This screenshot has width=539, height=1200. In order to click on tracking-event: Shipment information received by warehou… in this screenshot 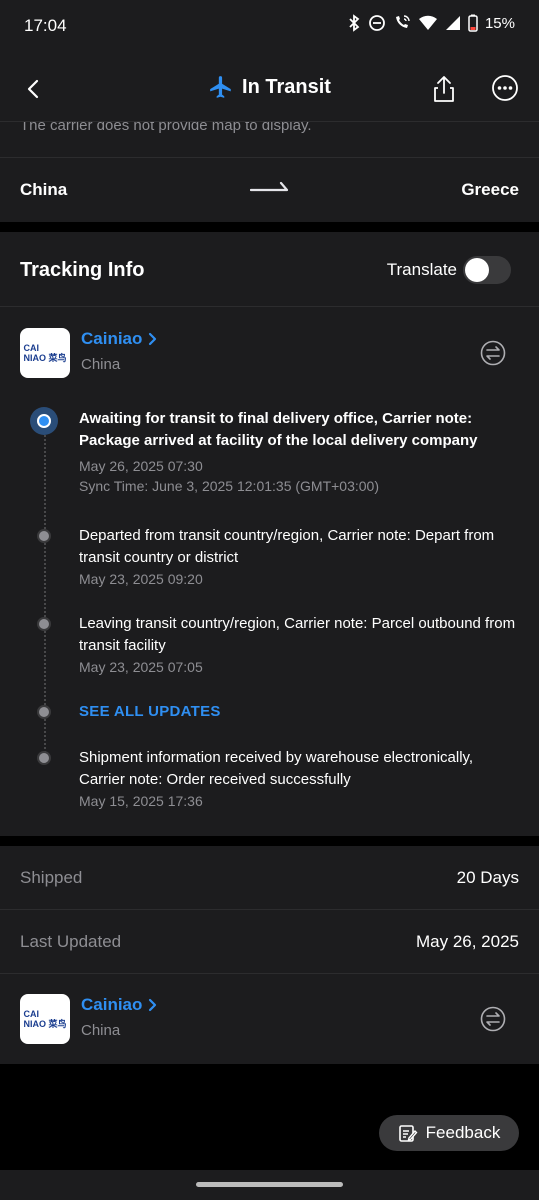, I will do `click(299, 779)`.